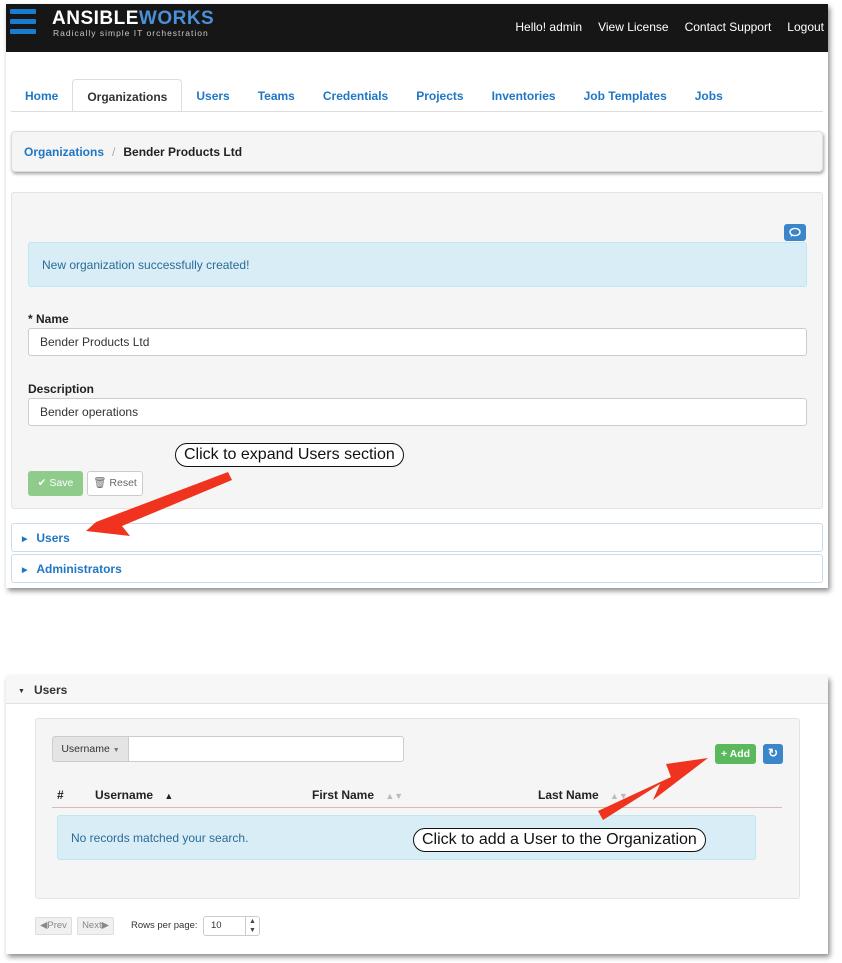  Describe the element at coordinates (212, 95) in the screenshot. I see `tab-users: Users` at that location.